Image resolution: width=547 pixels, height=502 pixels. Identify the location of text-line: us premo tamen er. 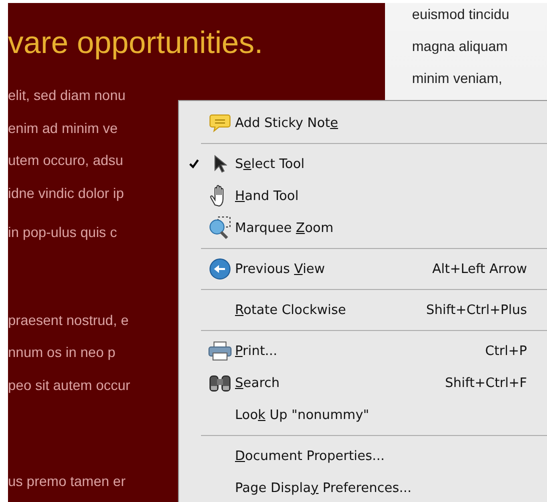
(67, 481).